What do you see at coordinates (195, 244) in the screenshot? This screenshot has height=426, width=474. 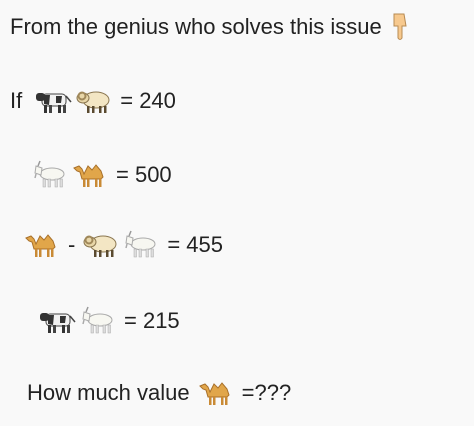 I see `equation-3-result: = 455` at bounding box center [195, 244].